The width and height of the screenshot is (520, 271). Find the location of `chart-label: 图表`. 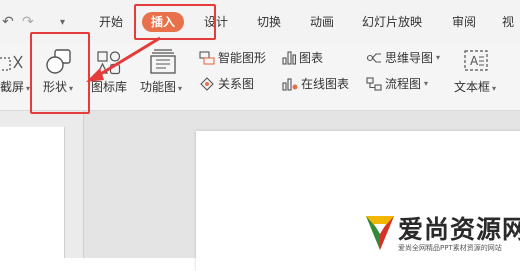

chart-label: 图表 is located at coordinates (311, 58).